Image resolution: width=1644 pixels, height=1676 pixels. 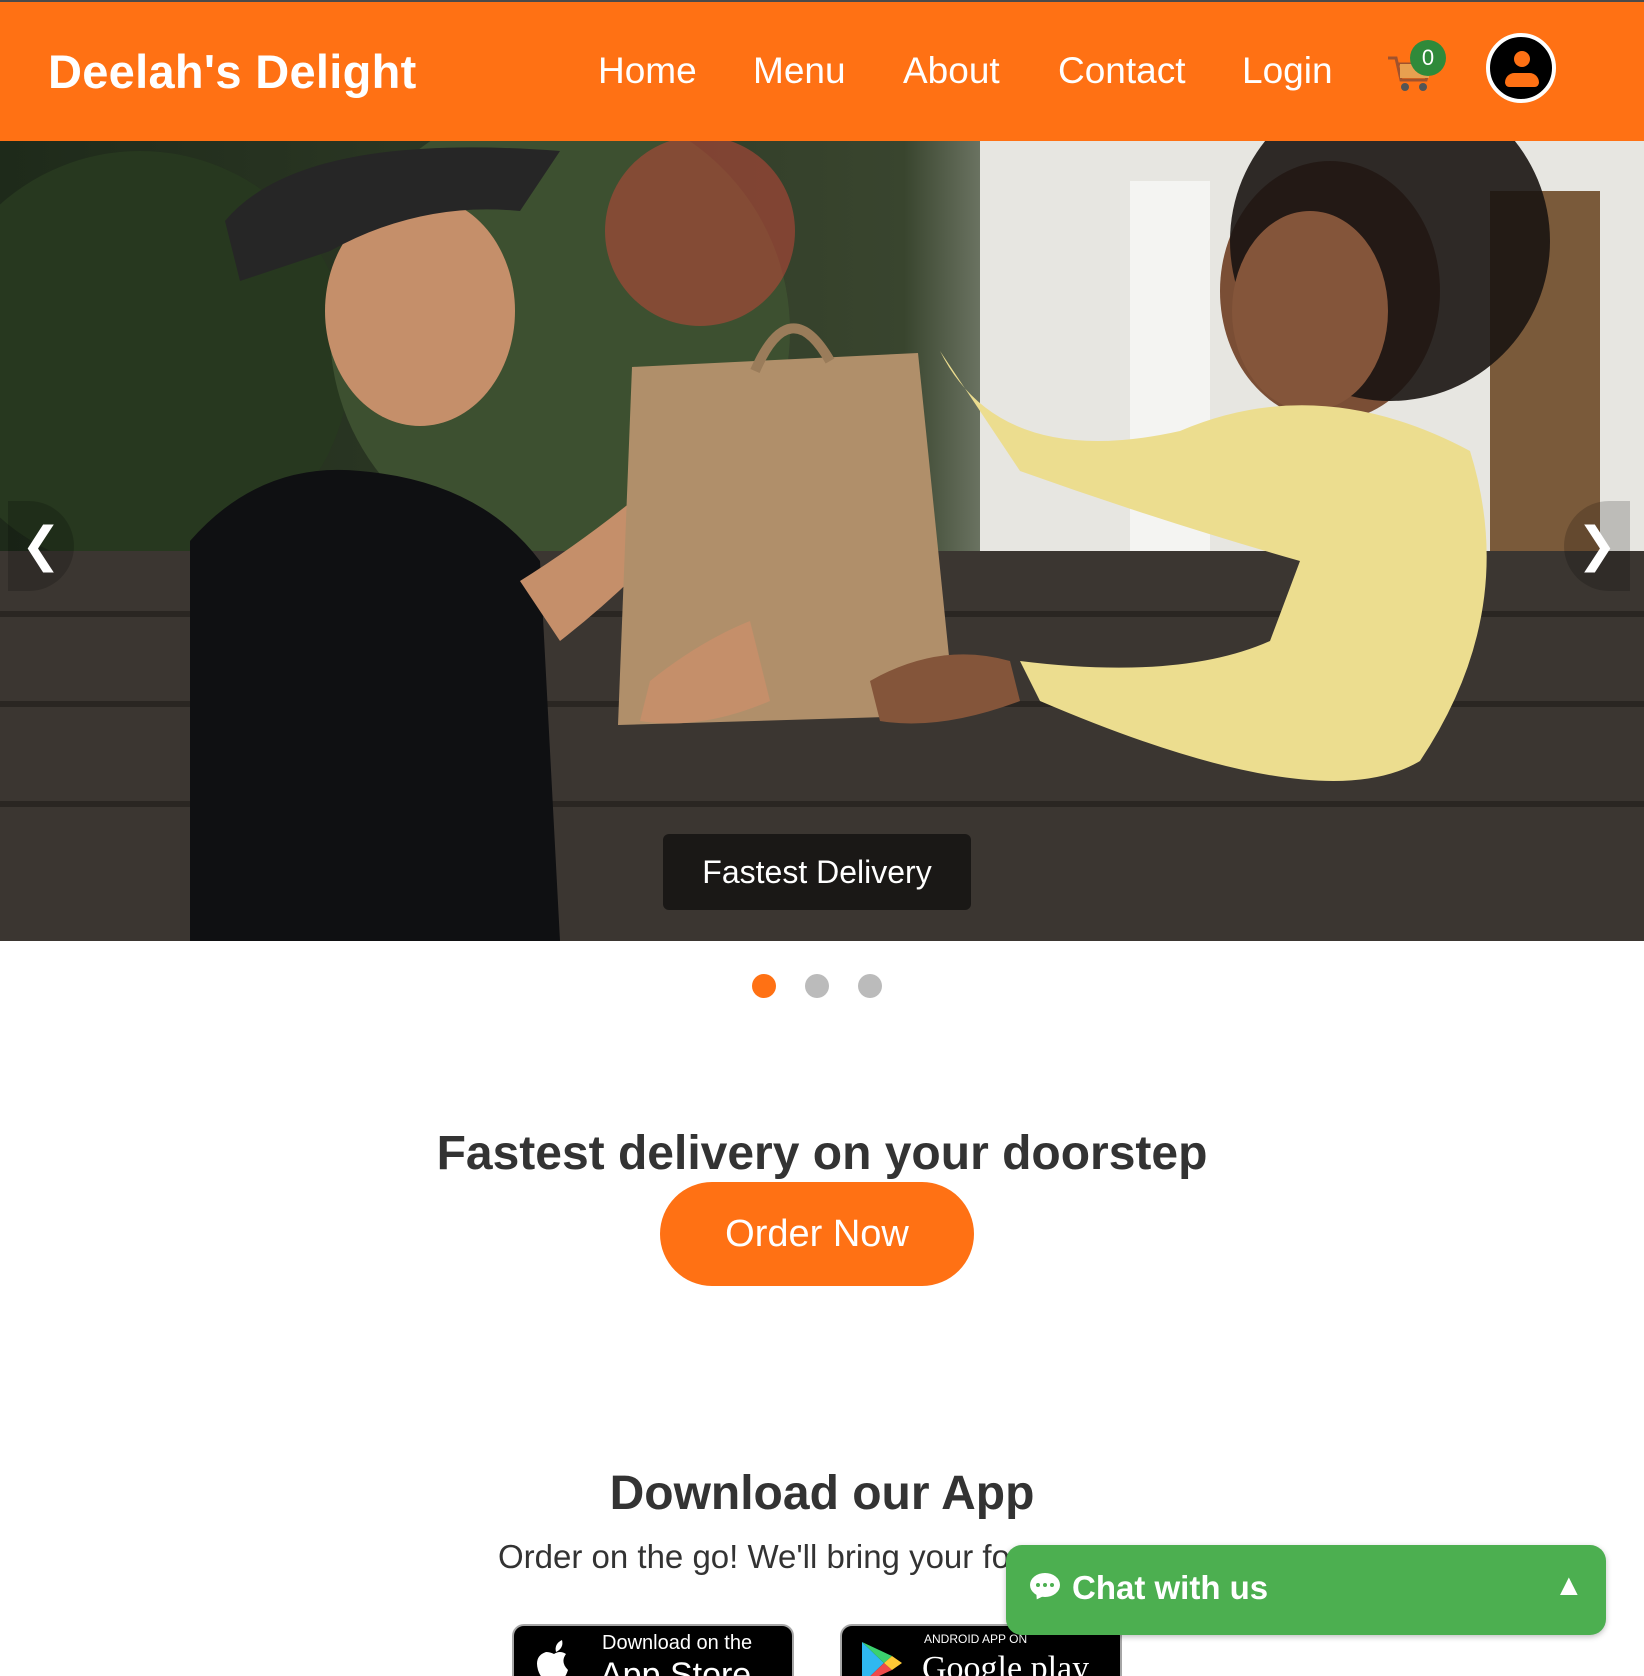 What do you see at coordinates (1306, 1590) in the screenshot?
I see `chat-widget: Chat with us ▲` at bounding box center [1306, 1590].